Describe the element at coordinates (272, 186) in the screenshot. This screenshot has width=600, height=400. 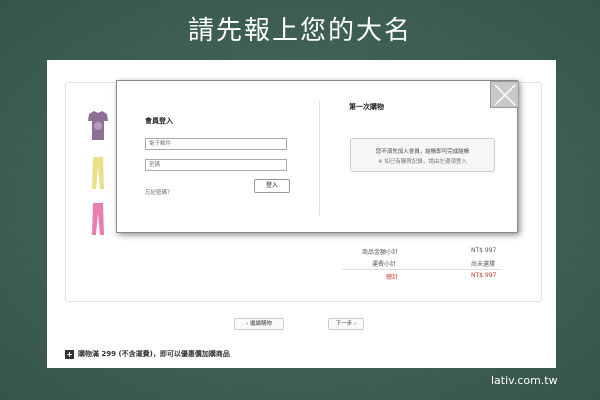
I see `login-button: 登入` at that location.